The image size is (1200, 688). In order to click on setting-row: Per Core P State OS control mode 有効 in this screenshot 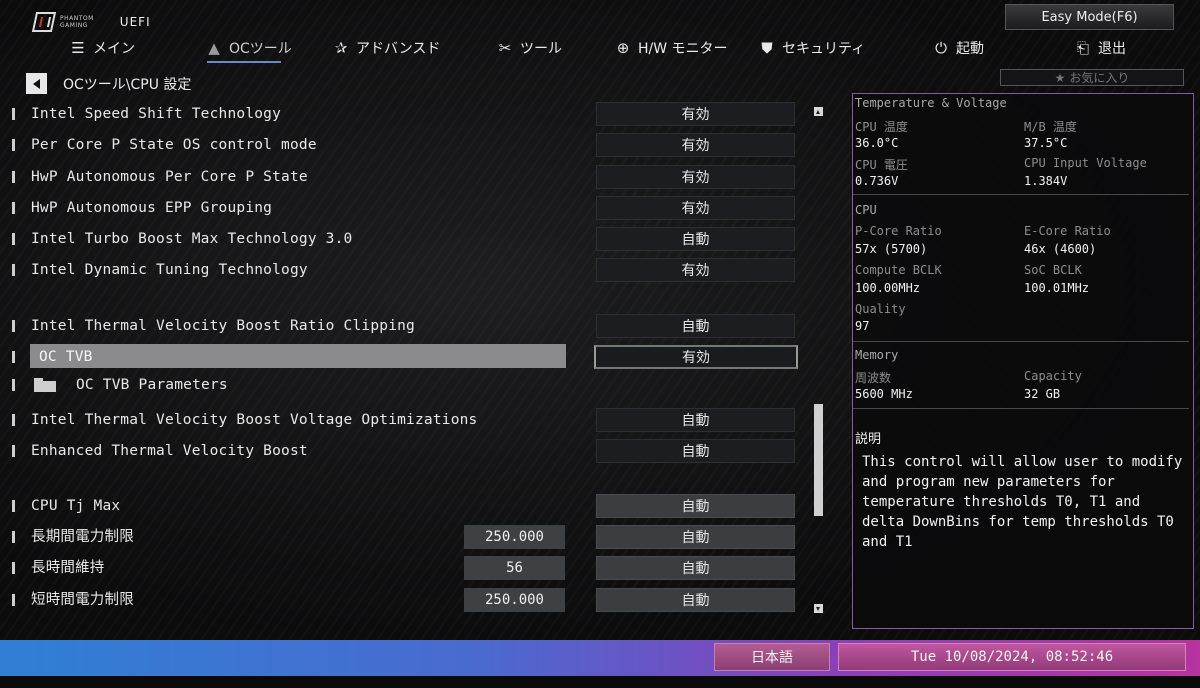, I will do `click(412, 145)`.